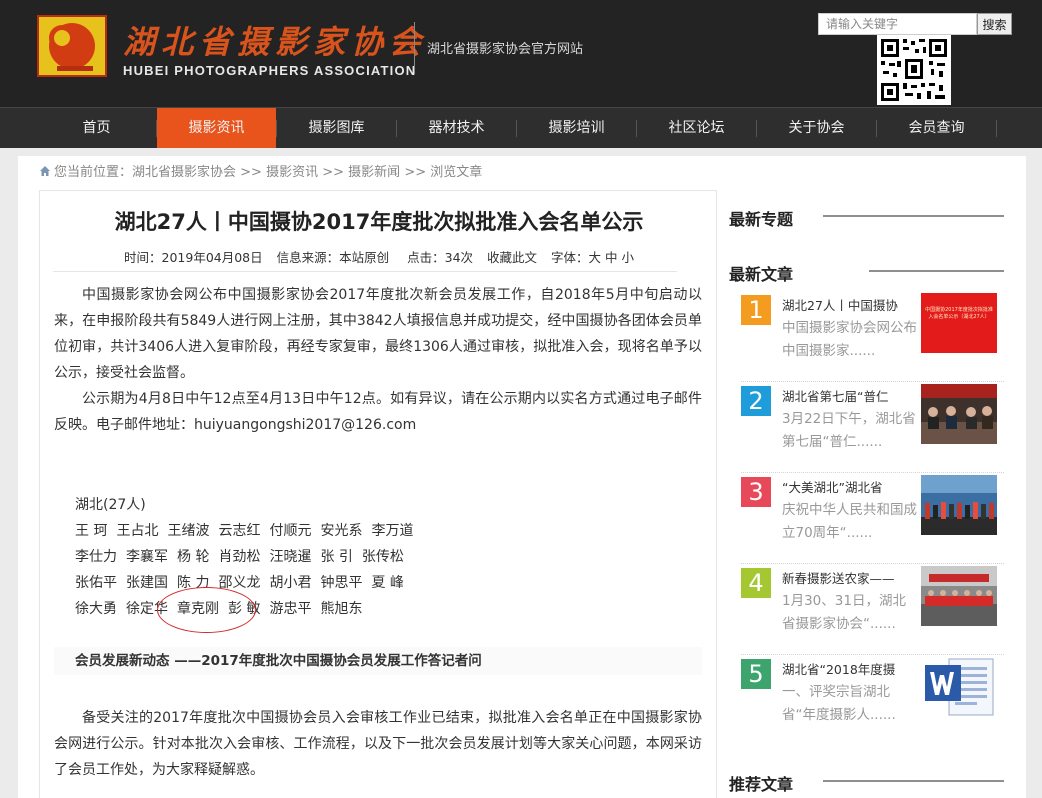 This screenshot has height=798, width=1042. Describe the element at coordinates (72, 46) in the screenshot. I see `association-logo-icon` at that location.